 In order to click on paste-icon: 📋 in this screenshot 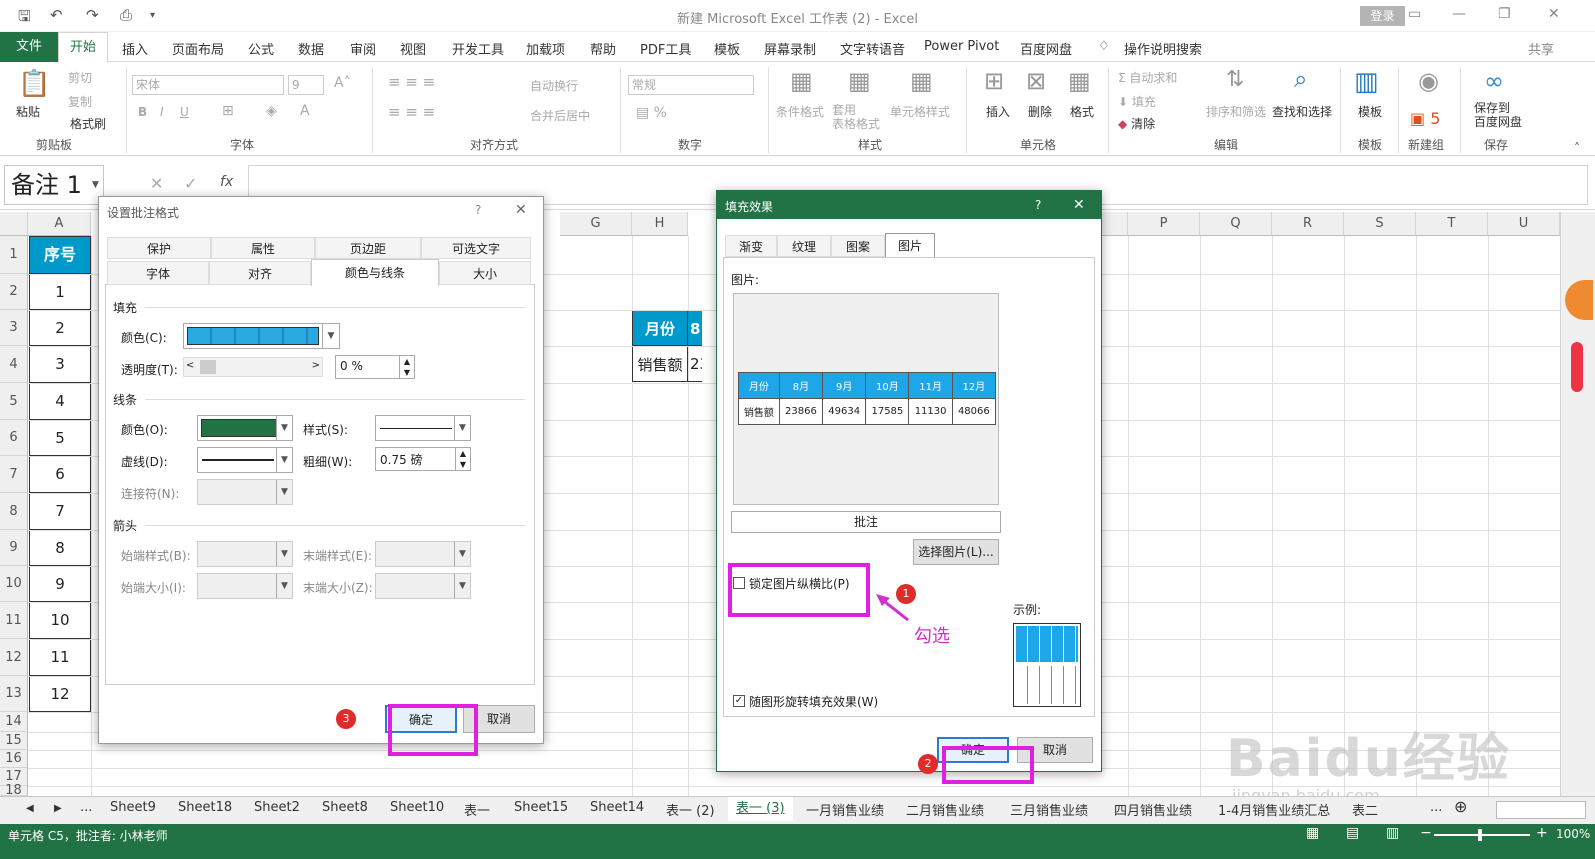, I will do `click(34, 84)`.